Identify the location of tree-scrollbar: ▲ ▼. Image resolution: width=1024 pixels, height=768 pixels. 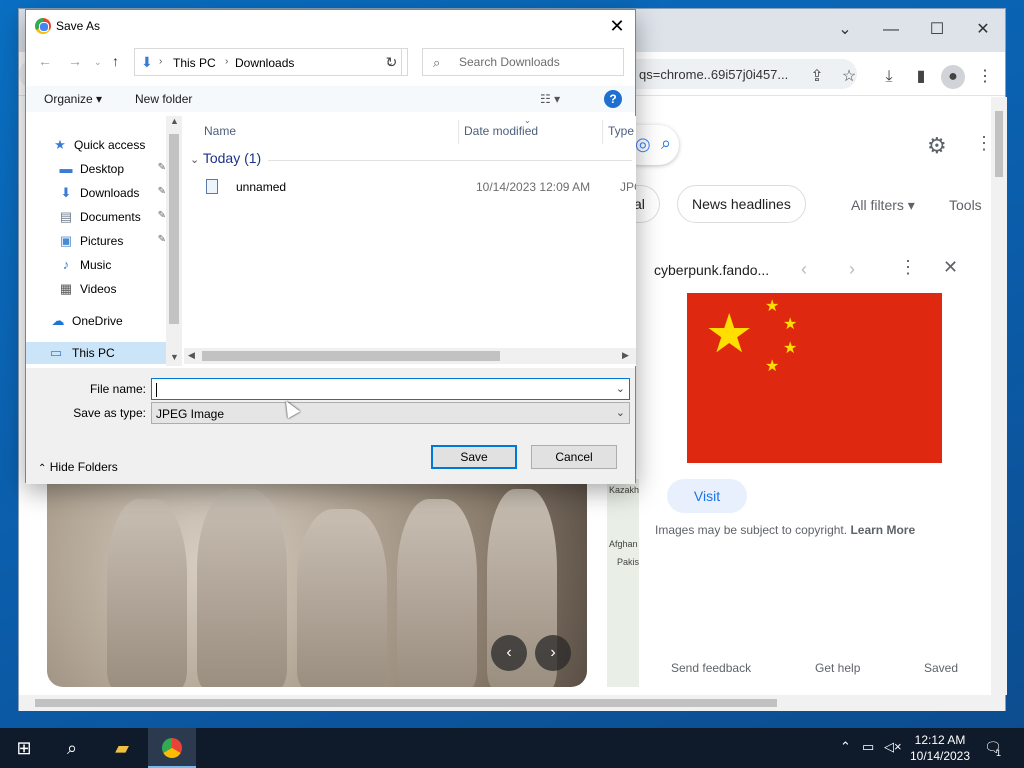
(174, 241).